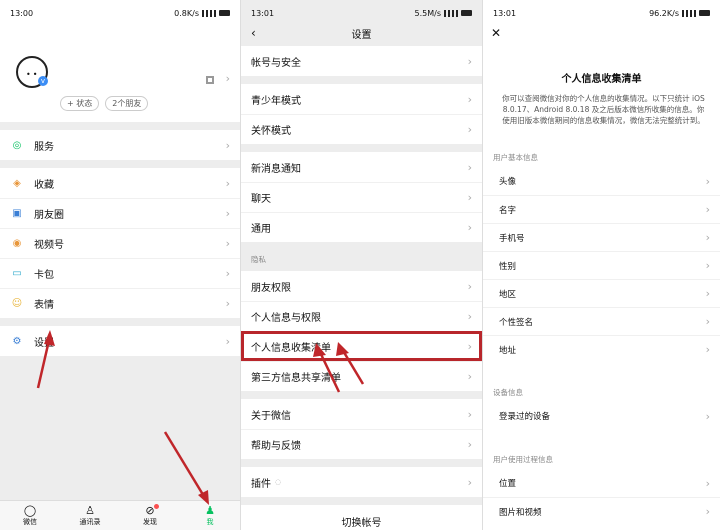 This screenshot has width=720, height=530. Describe the element at coordinates (120, 341) in the screenshot. I see `menu-settings: ⚙ 设置 ›` at that location.